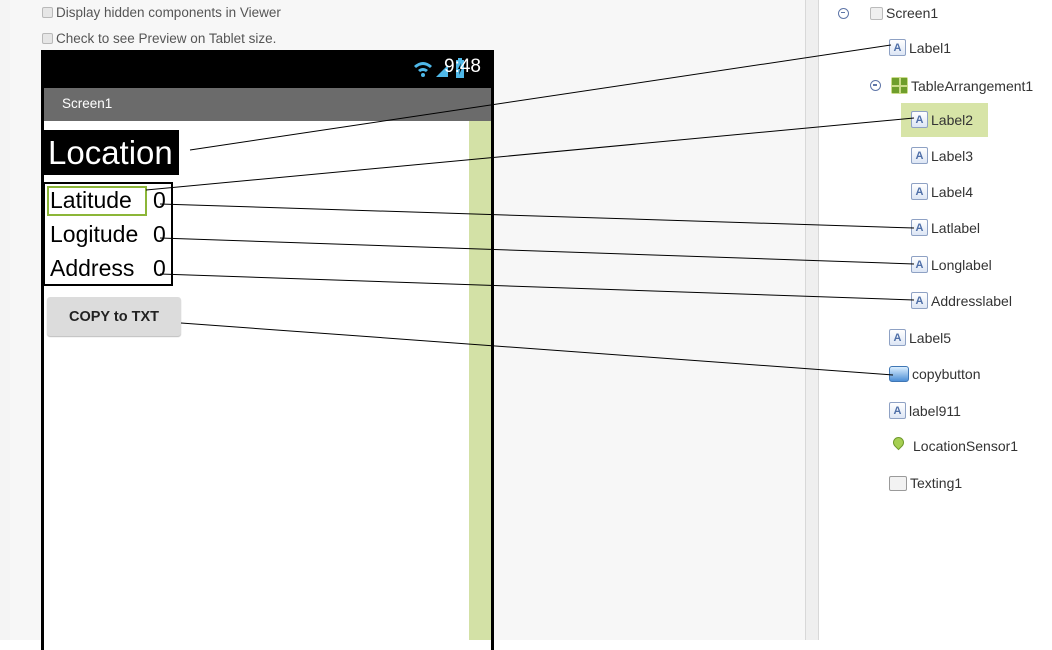 The image size is (1052, 650). I want to click on tablet-preview-checkbox, so click(47, 38).